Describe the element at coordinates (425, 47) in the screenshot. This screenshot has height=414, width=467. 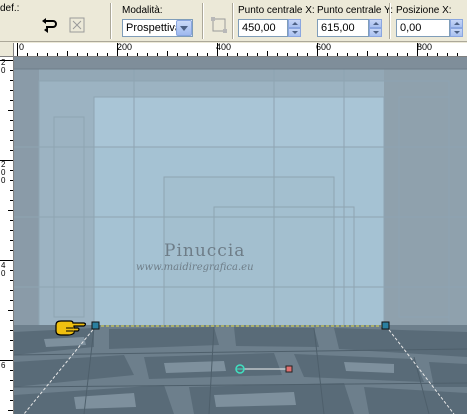
I see `ruler-label: 800` at that location.